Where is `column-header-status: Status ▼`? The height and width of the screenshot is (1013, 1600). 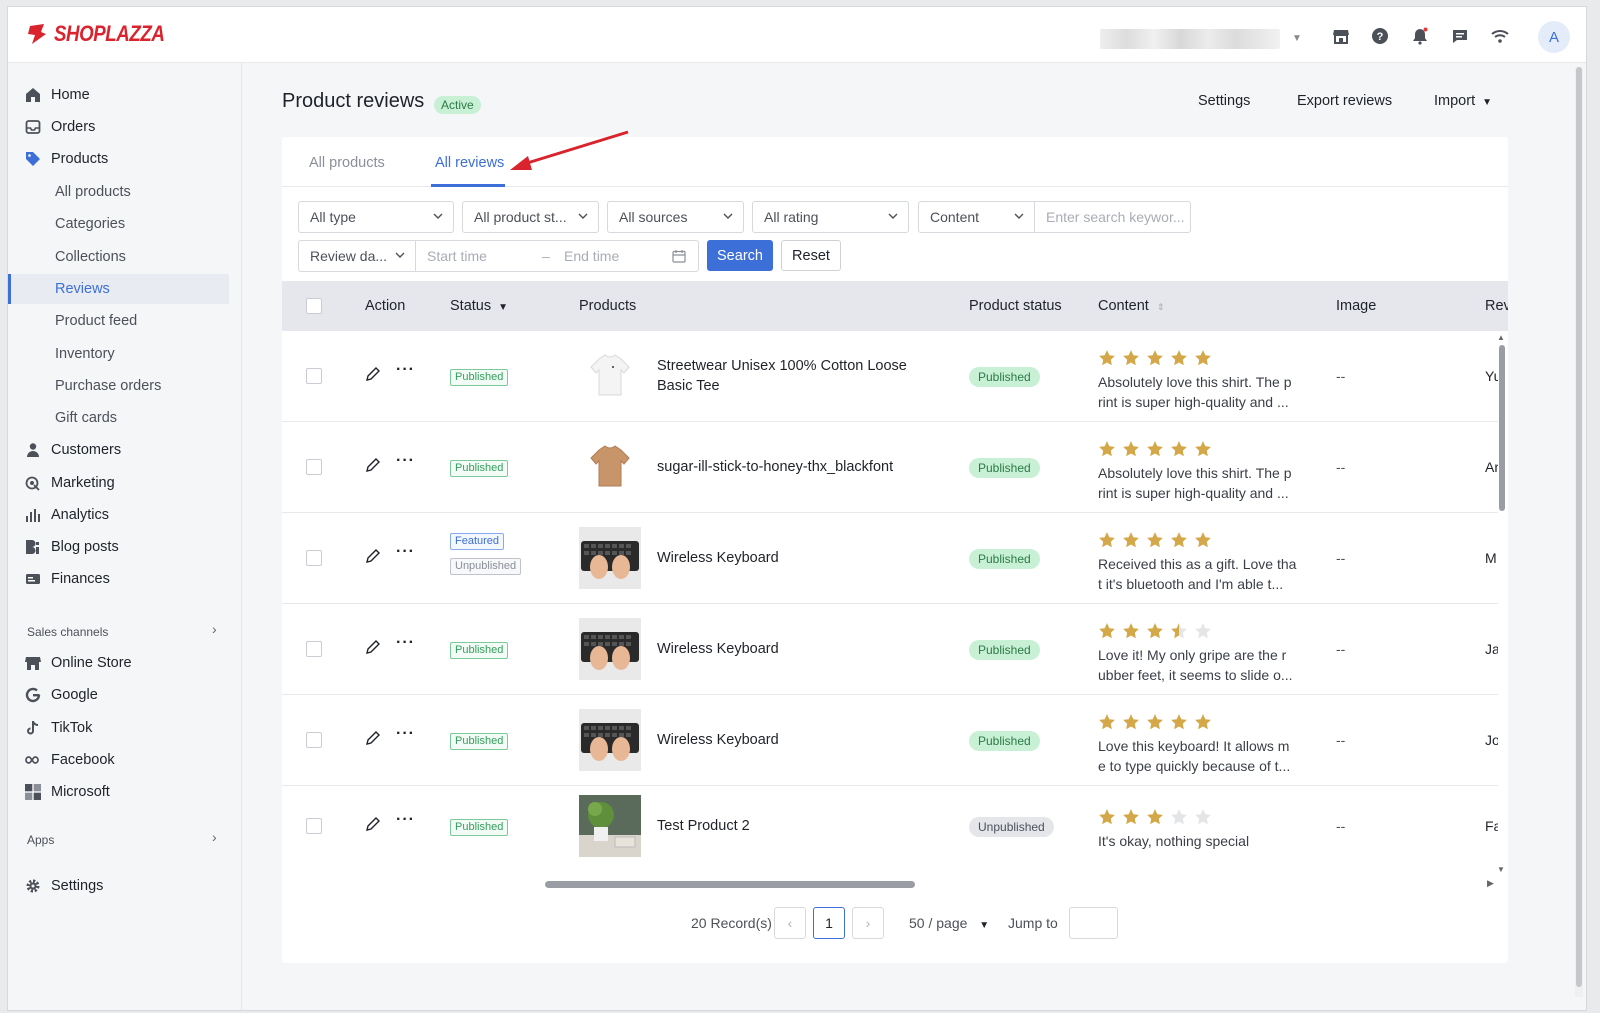 column-header-status: Status ▼ is located at coordinates (479, 306).